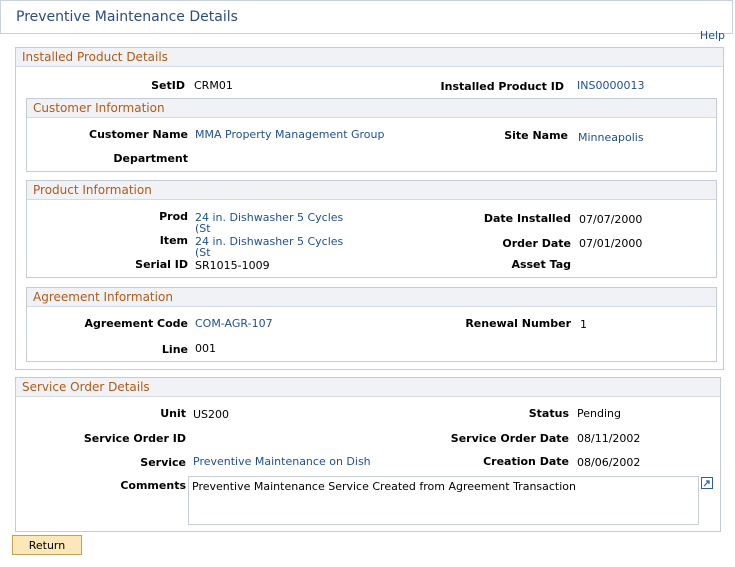 This screenshot has height=567, width=735. What do you see at coordinates (168, 85) in the screenshot?
I see `setid-label: SetID` at bounding box center [168, 85].